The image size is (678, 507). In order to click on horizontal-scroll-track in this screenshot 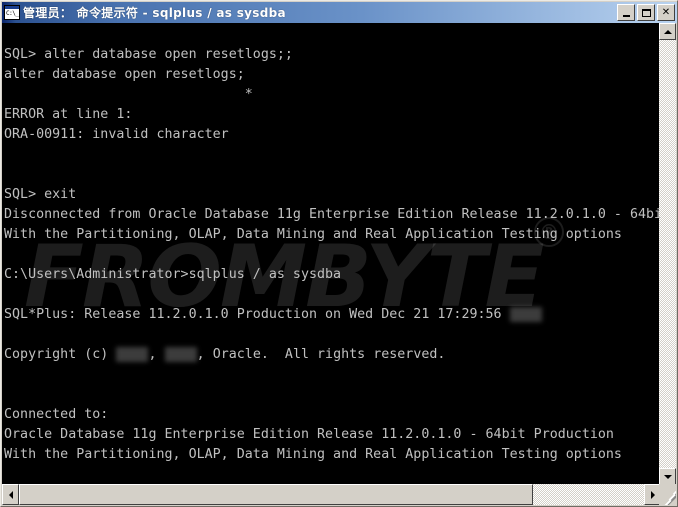, I will do `click(331, 494)`.